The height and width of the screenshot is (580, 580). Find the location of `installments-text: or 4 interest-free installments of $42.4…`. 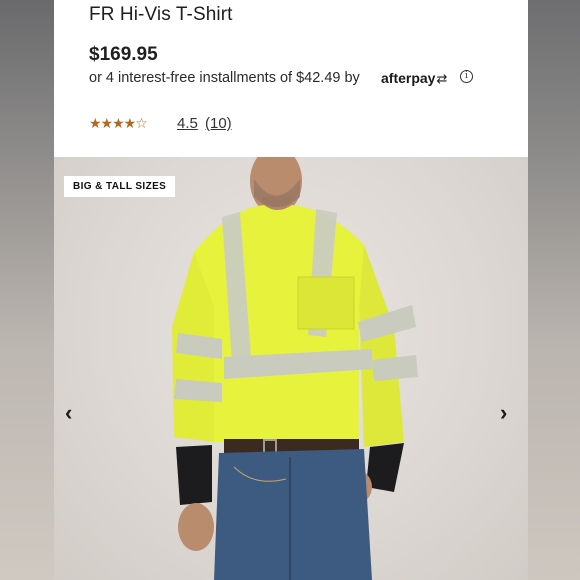

installments-text: or 4 interest-free installments of $42.4… is located at coordinates (224, 78).